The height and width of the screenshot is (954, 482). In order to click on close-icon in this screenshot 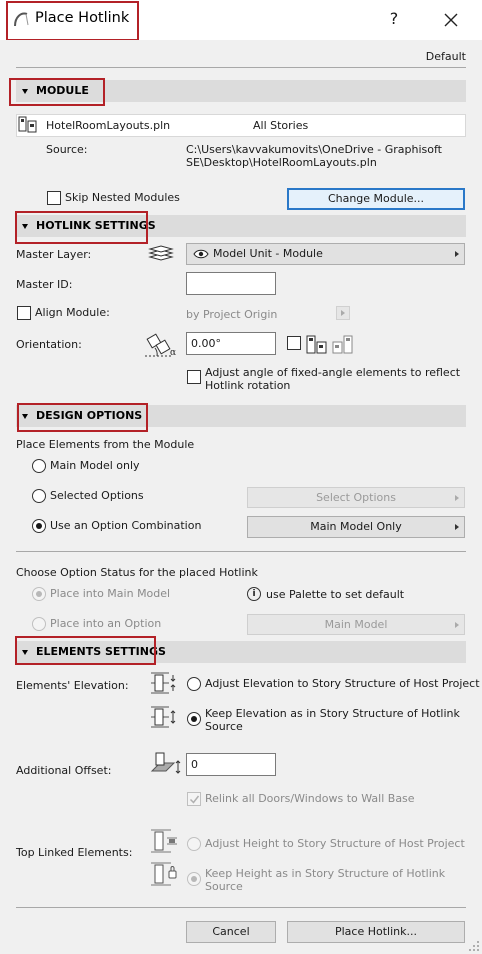, I will do `click(451, 20)`.